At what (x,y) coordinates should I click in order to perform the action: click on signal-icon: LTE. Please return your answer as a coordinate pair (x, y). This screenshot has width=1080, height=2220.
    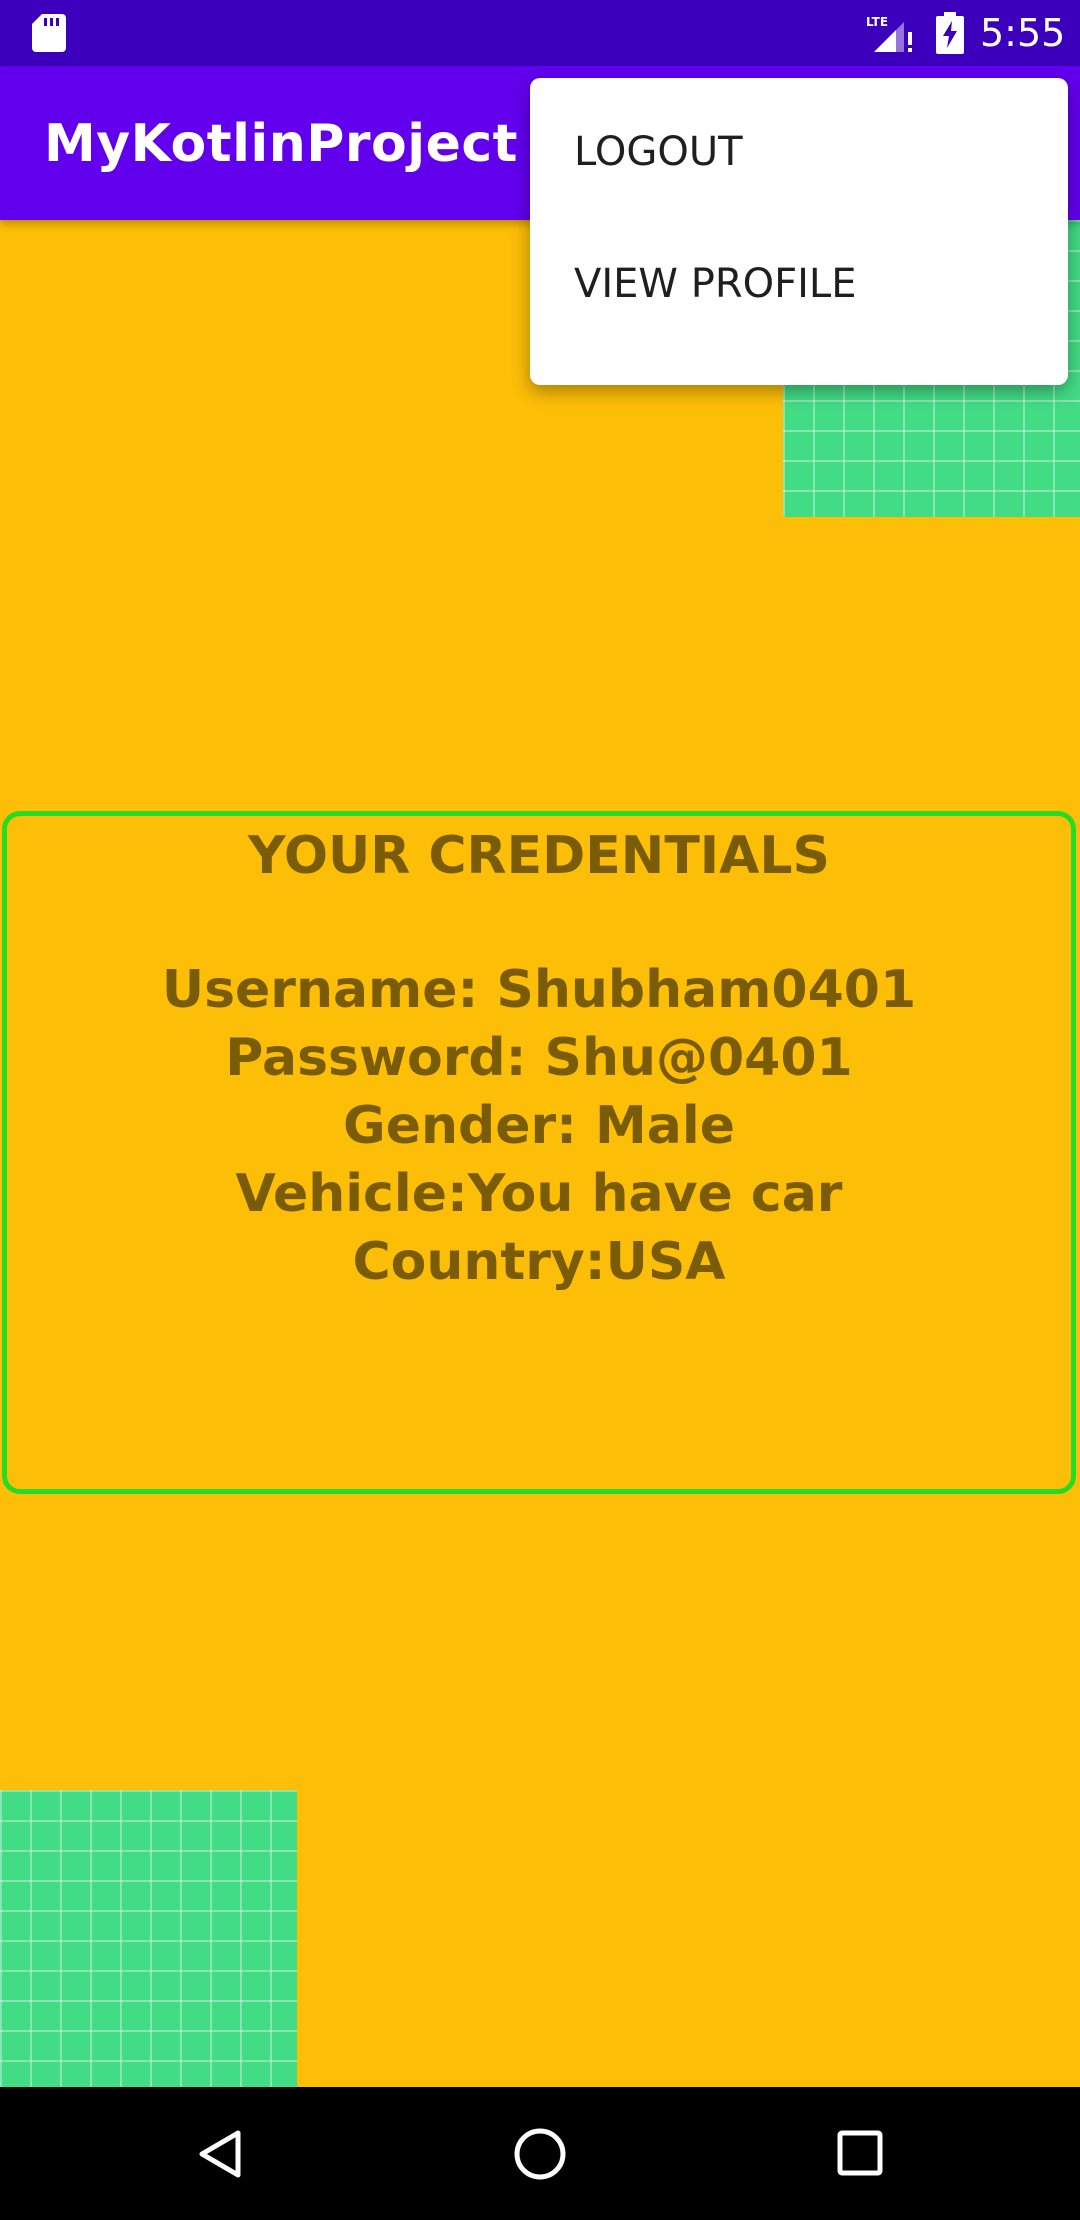
    Looking at the image, I should click on (889, 33).